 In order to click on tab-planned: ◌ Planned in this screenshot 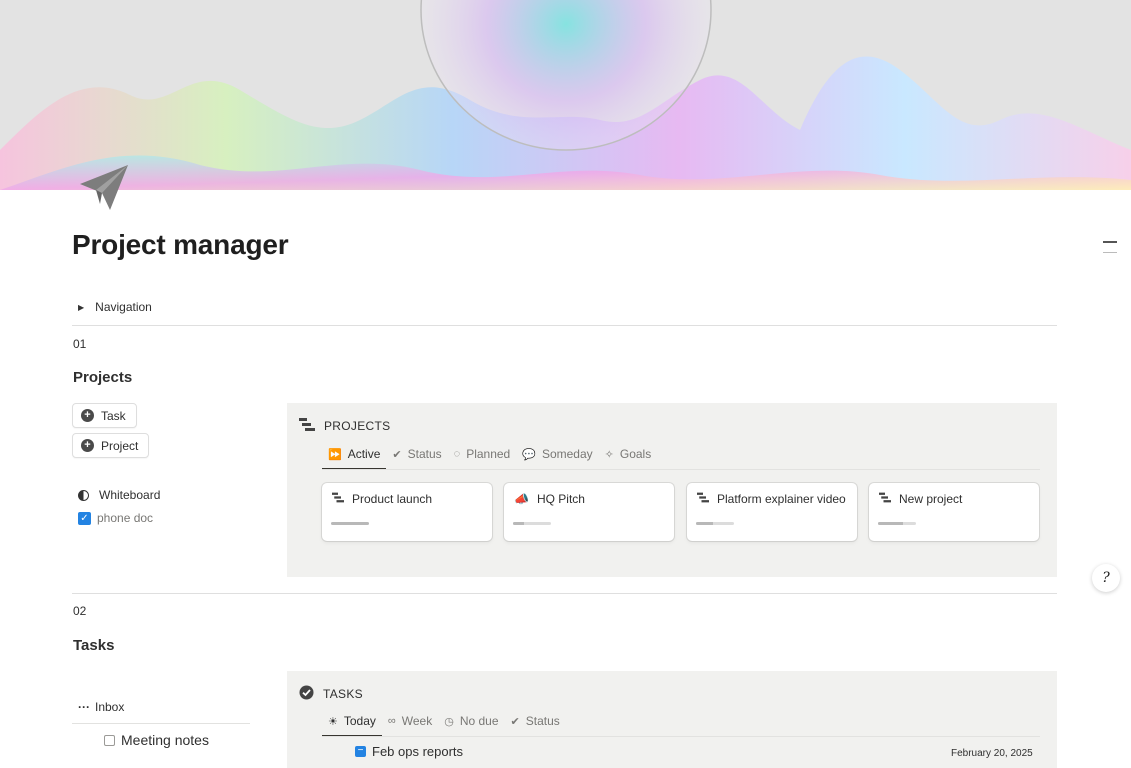, I will do `click(482, 454)`.